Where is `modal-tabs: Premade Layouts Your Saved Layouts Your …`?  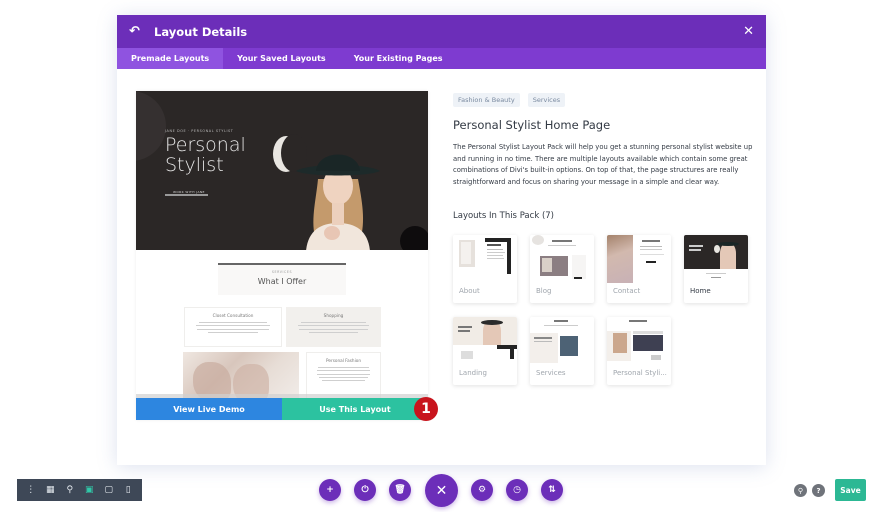
modal-tabs: Premade Layouts Your Saved Layouts Your … is located at coordinates (441, 58).